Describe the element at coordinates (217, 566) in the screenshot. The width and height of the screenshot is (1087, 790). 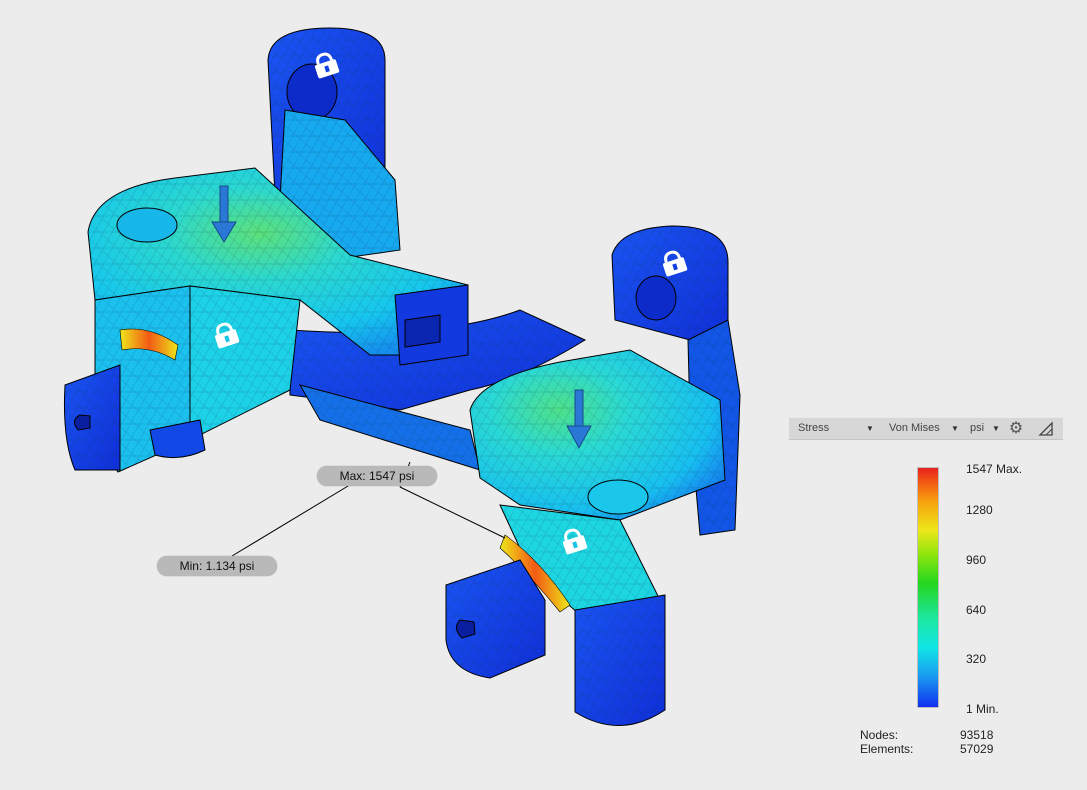
I see `min-stress-callout: Min: 1.134 psi` at that location.